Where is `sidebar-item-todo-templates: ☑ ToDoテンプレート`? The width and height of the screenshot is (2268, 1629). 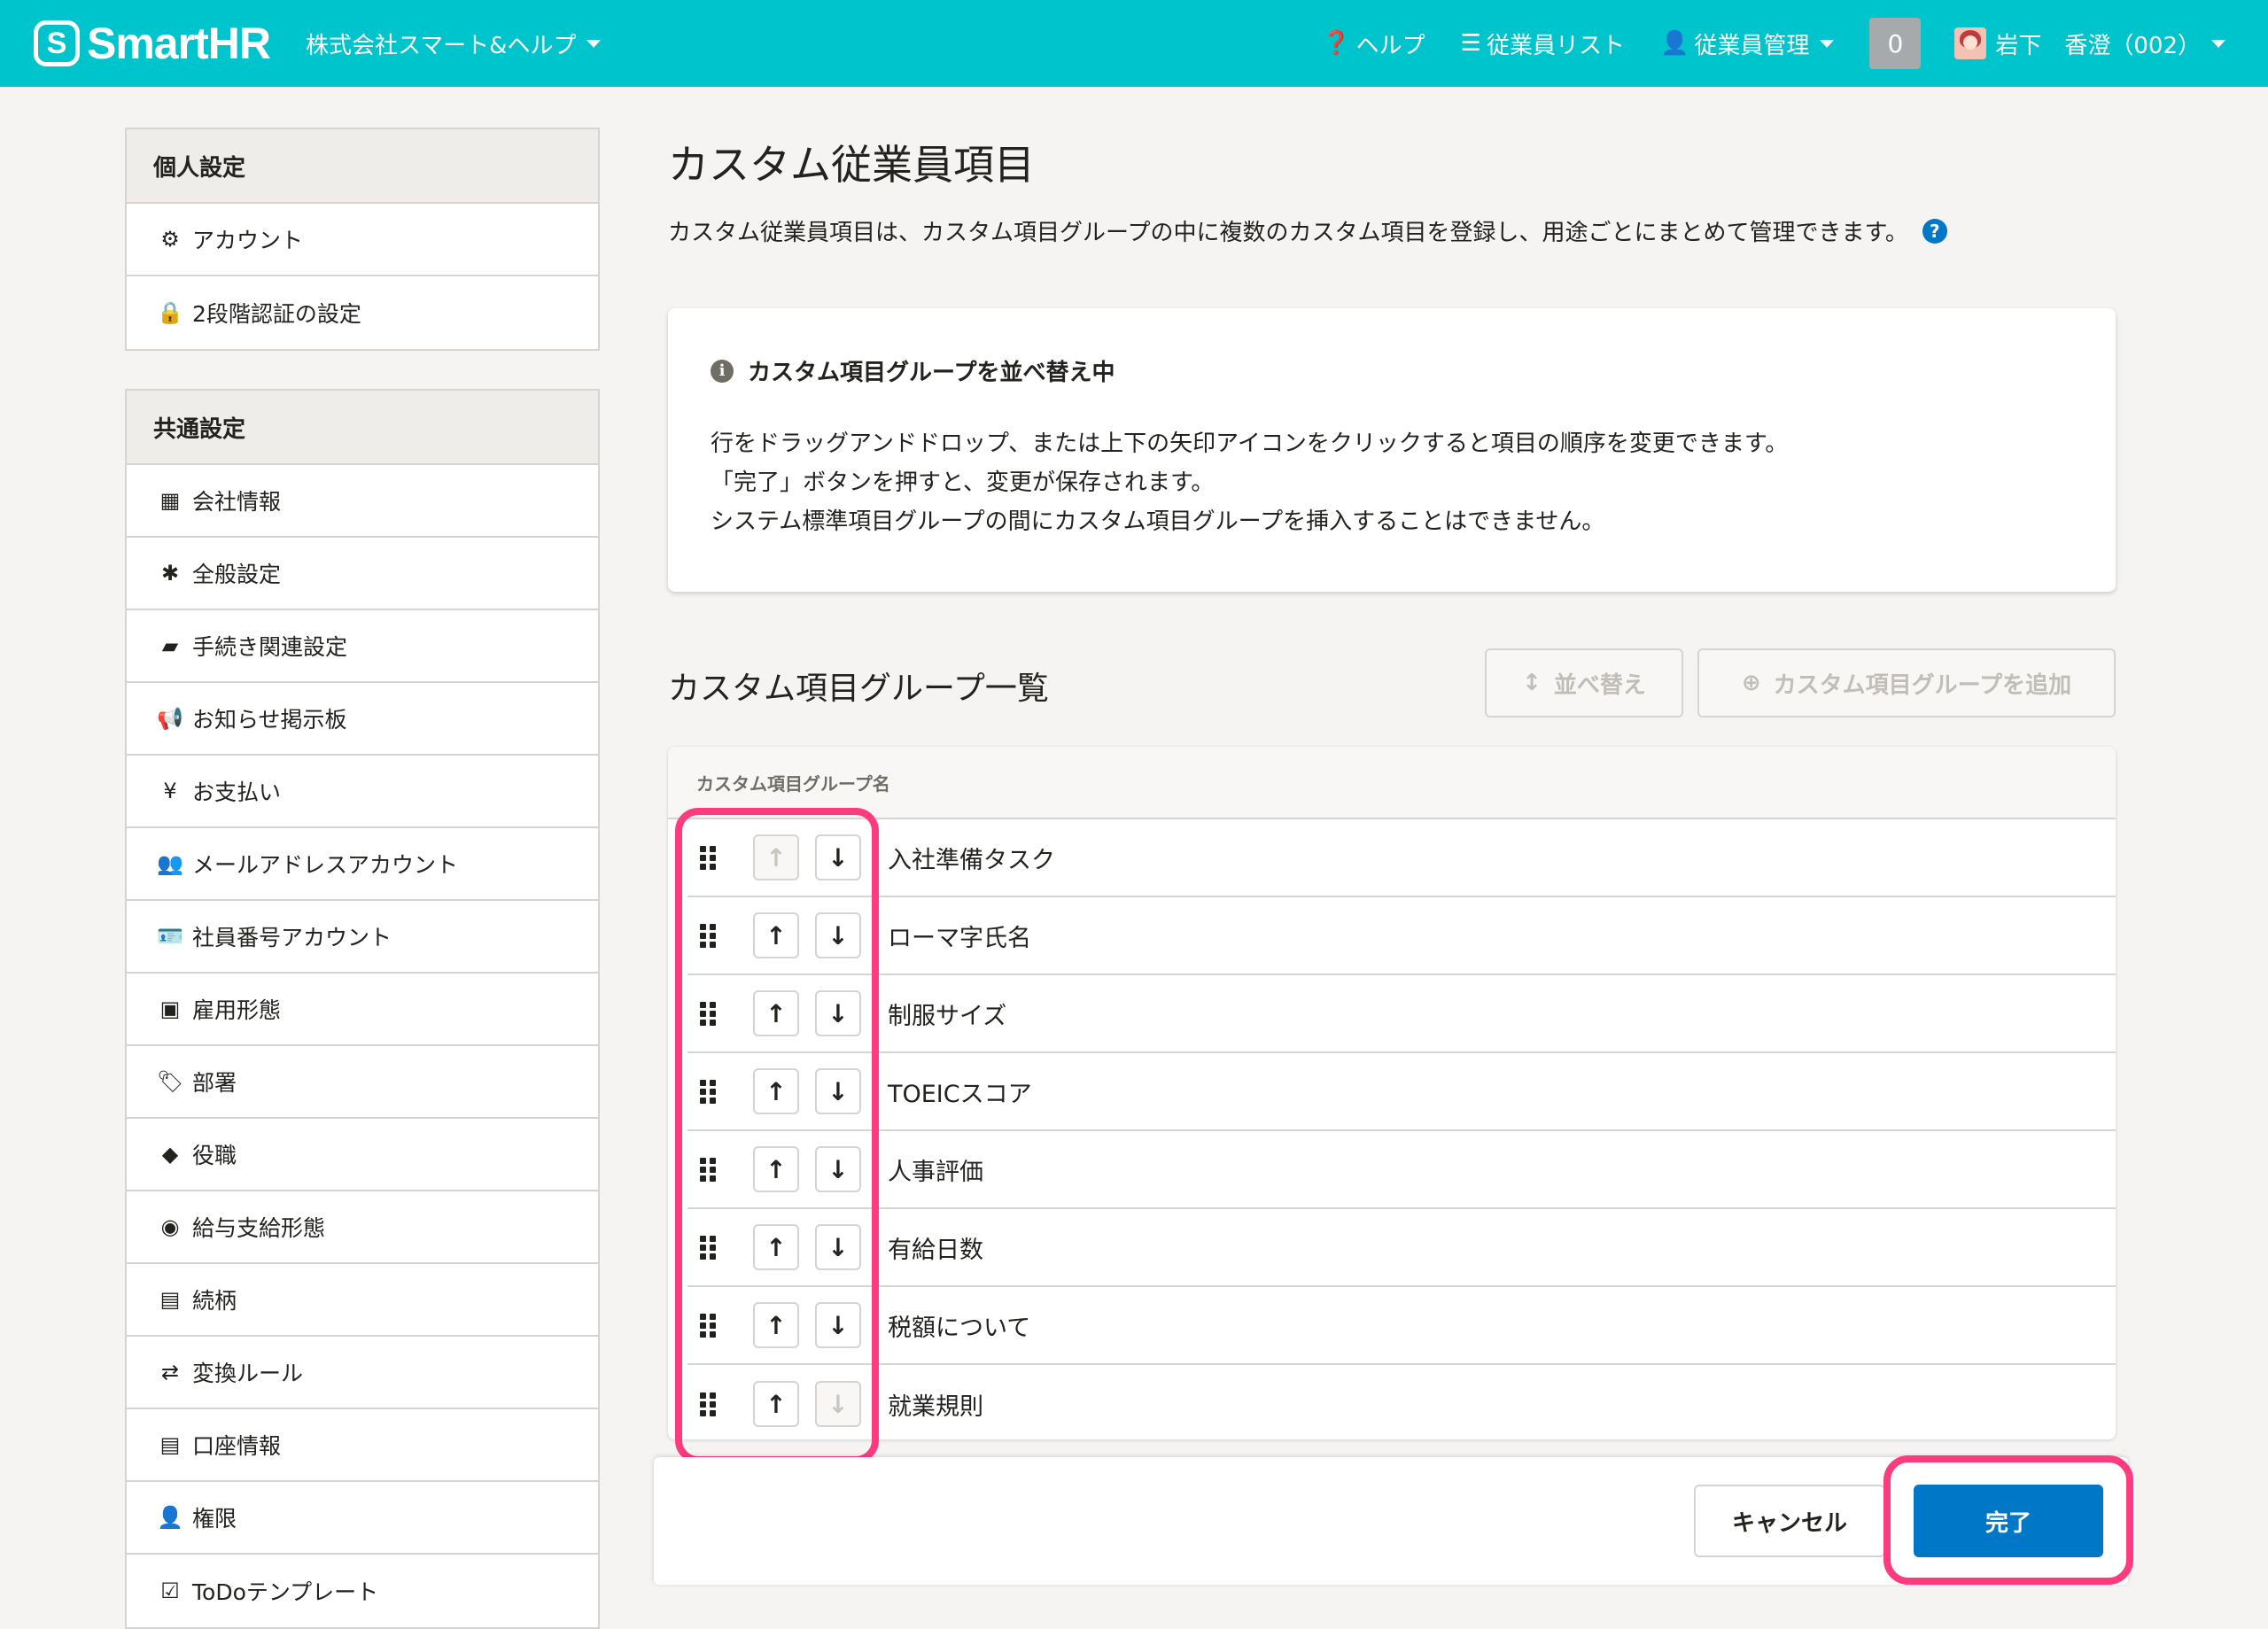 sidebar-item-todo-templates: ☑ ToDoテンプレート is located at coordinates (362, 1591).